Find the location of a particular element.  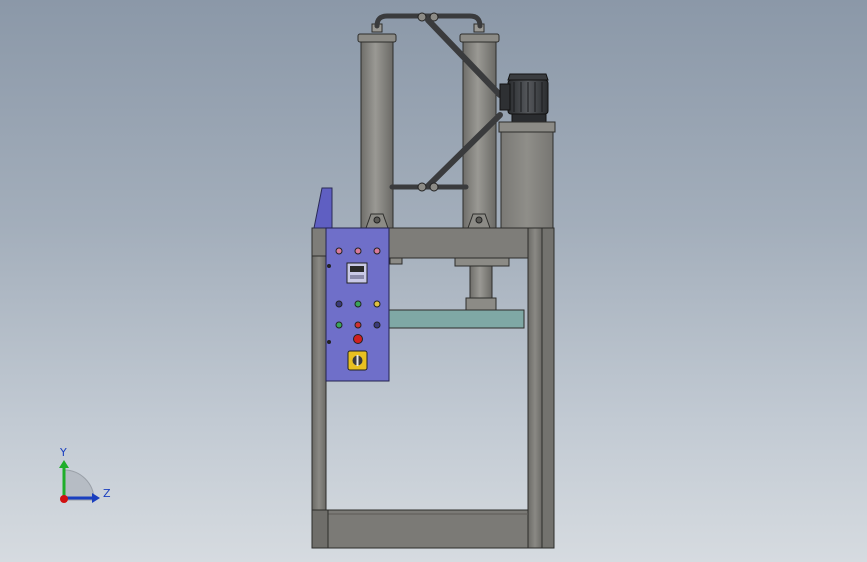

selector-switch is located at coordinates (357, 360).